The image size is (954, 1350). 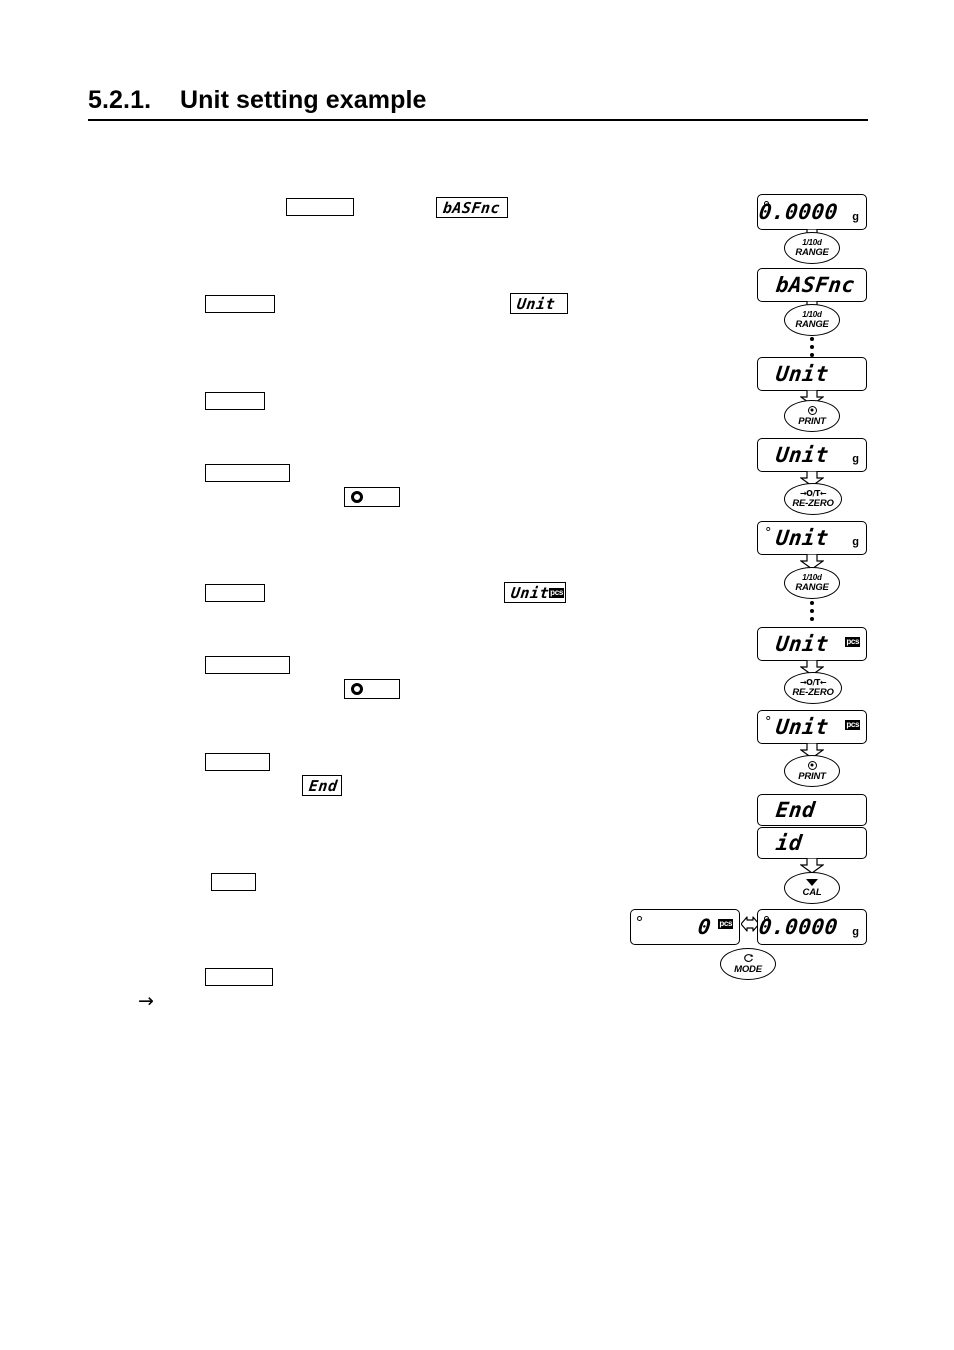 What do you see at coordinates (812, 810) in the screenshot?
I see `flow-display-end: End` at bounding box center [812, 810].